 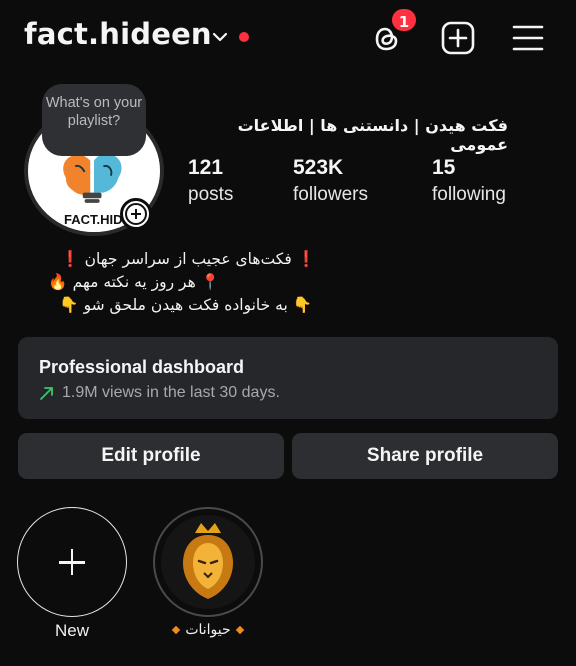 I want to click on username: fact.hideen, so click(x=118, y=34).